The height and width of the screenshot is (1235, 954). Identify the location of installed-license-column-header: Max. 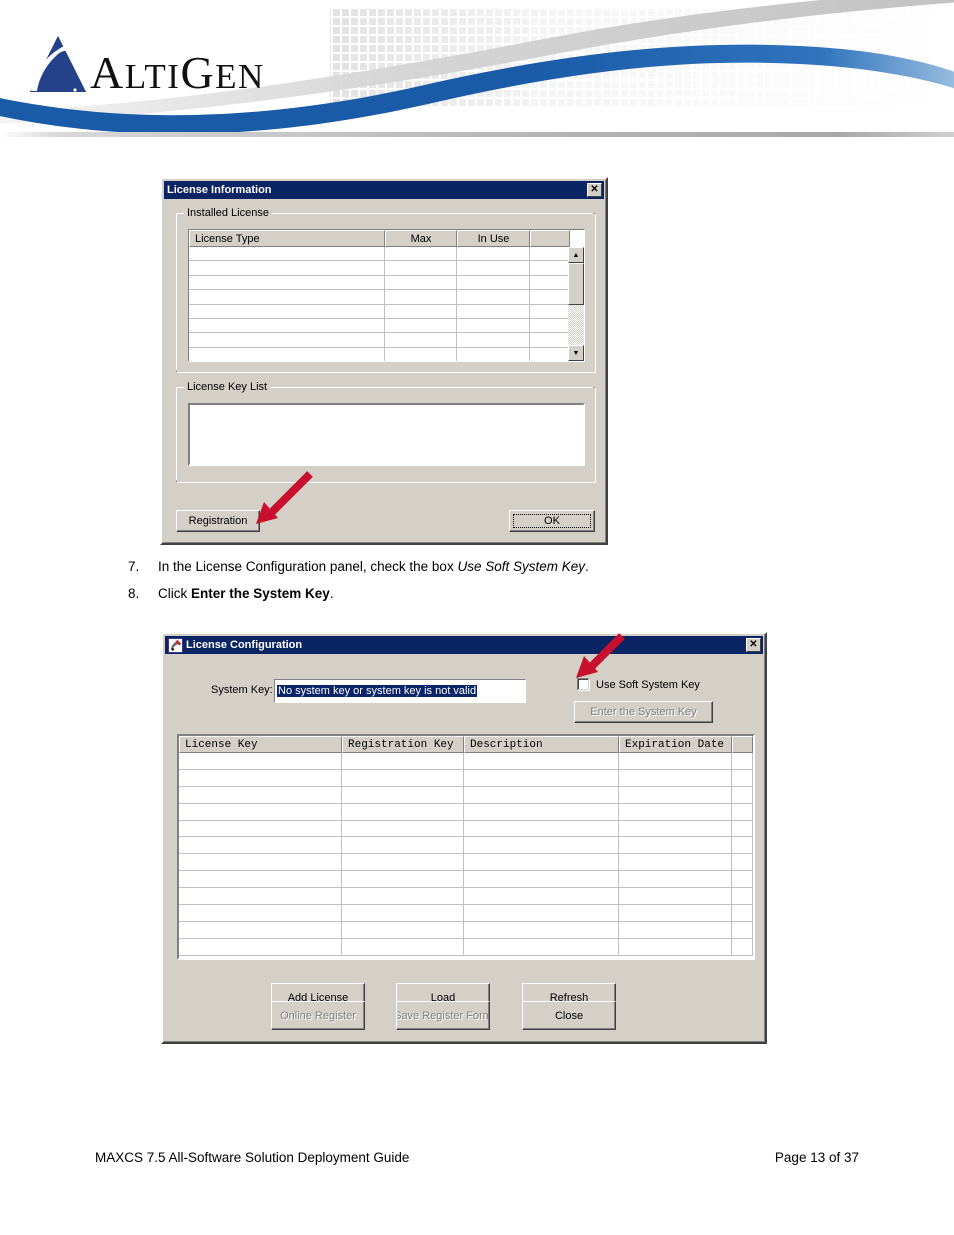
(421, 238).